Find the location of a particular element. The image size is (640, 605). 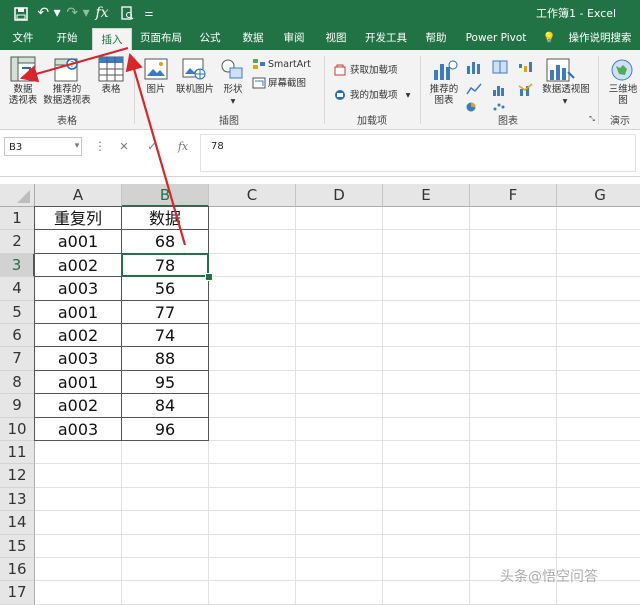

cell-c15 is located at coordinates (252, 546).